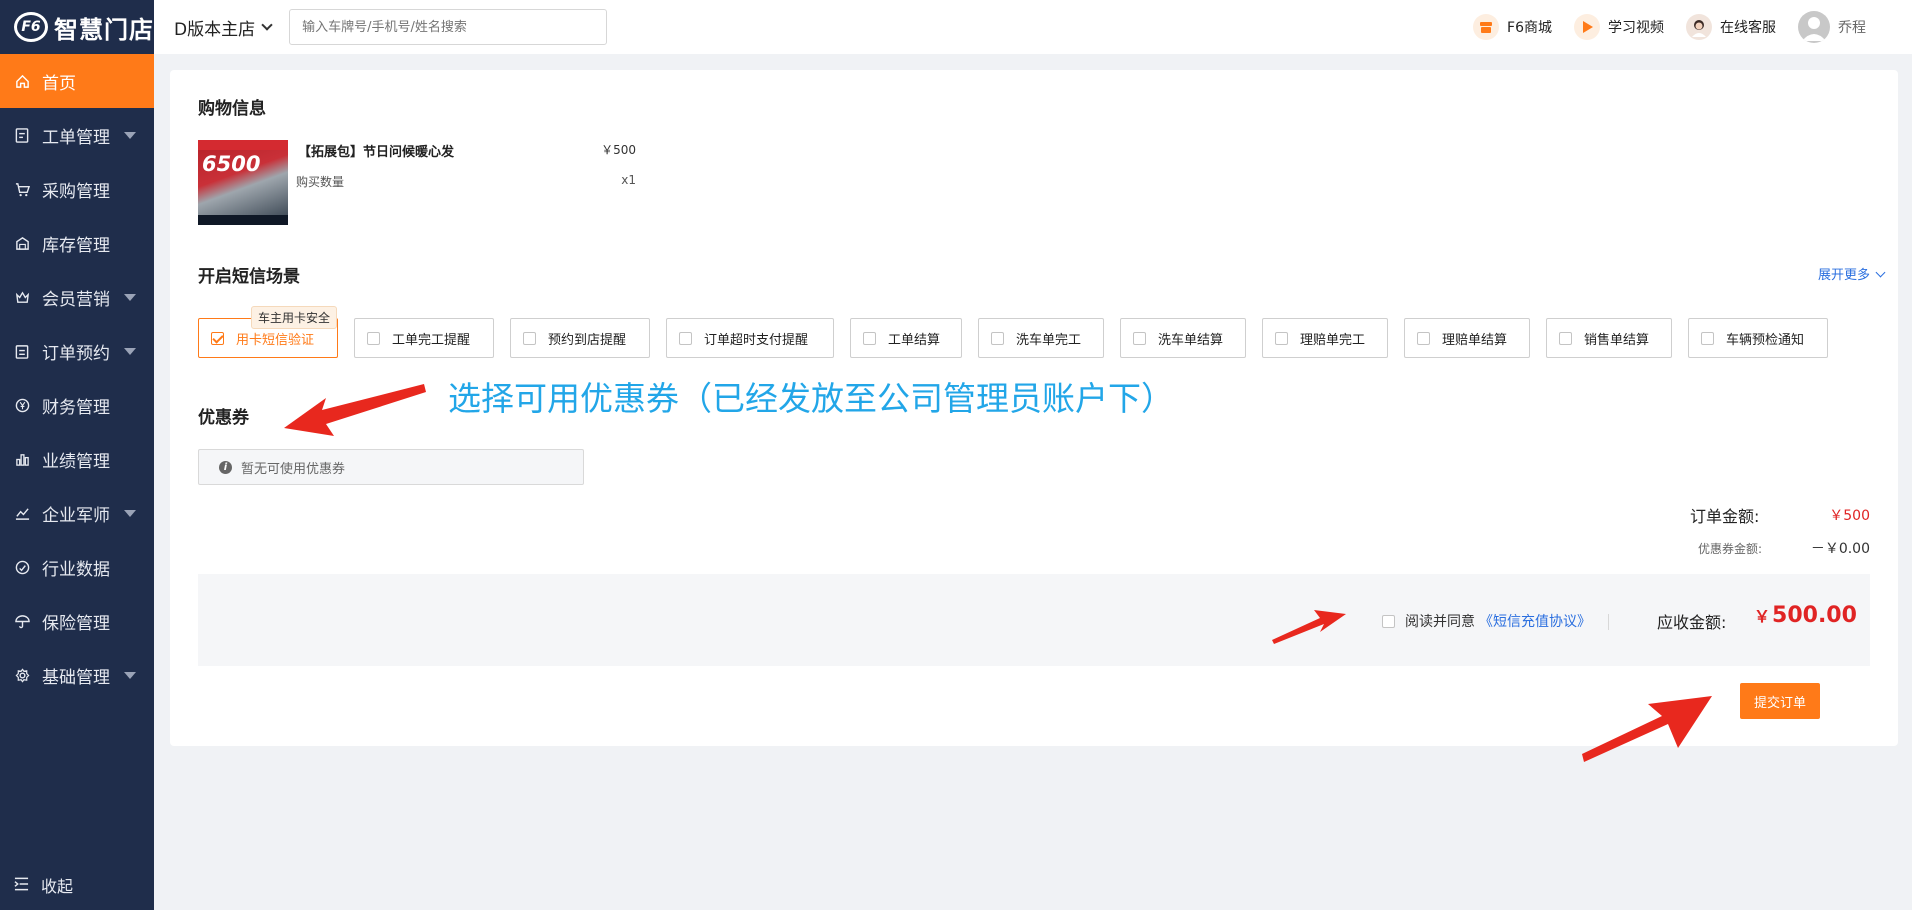  What do you see at coordinates (1844, 275) in the screenshot?
I see `expand-more-label: 展开更多` at bounding box center [1844, 275].